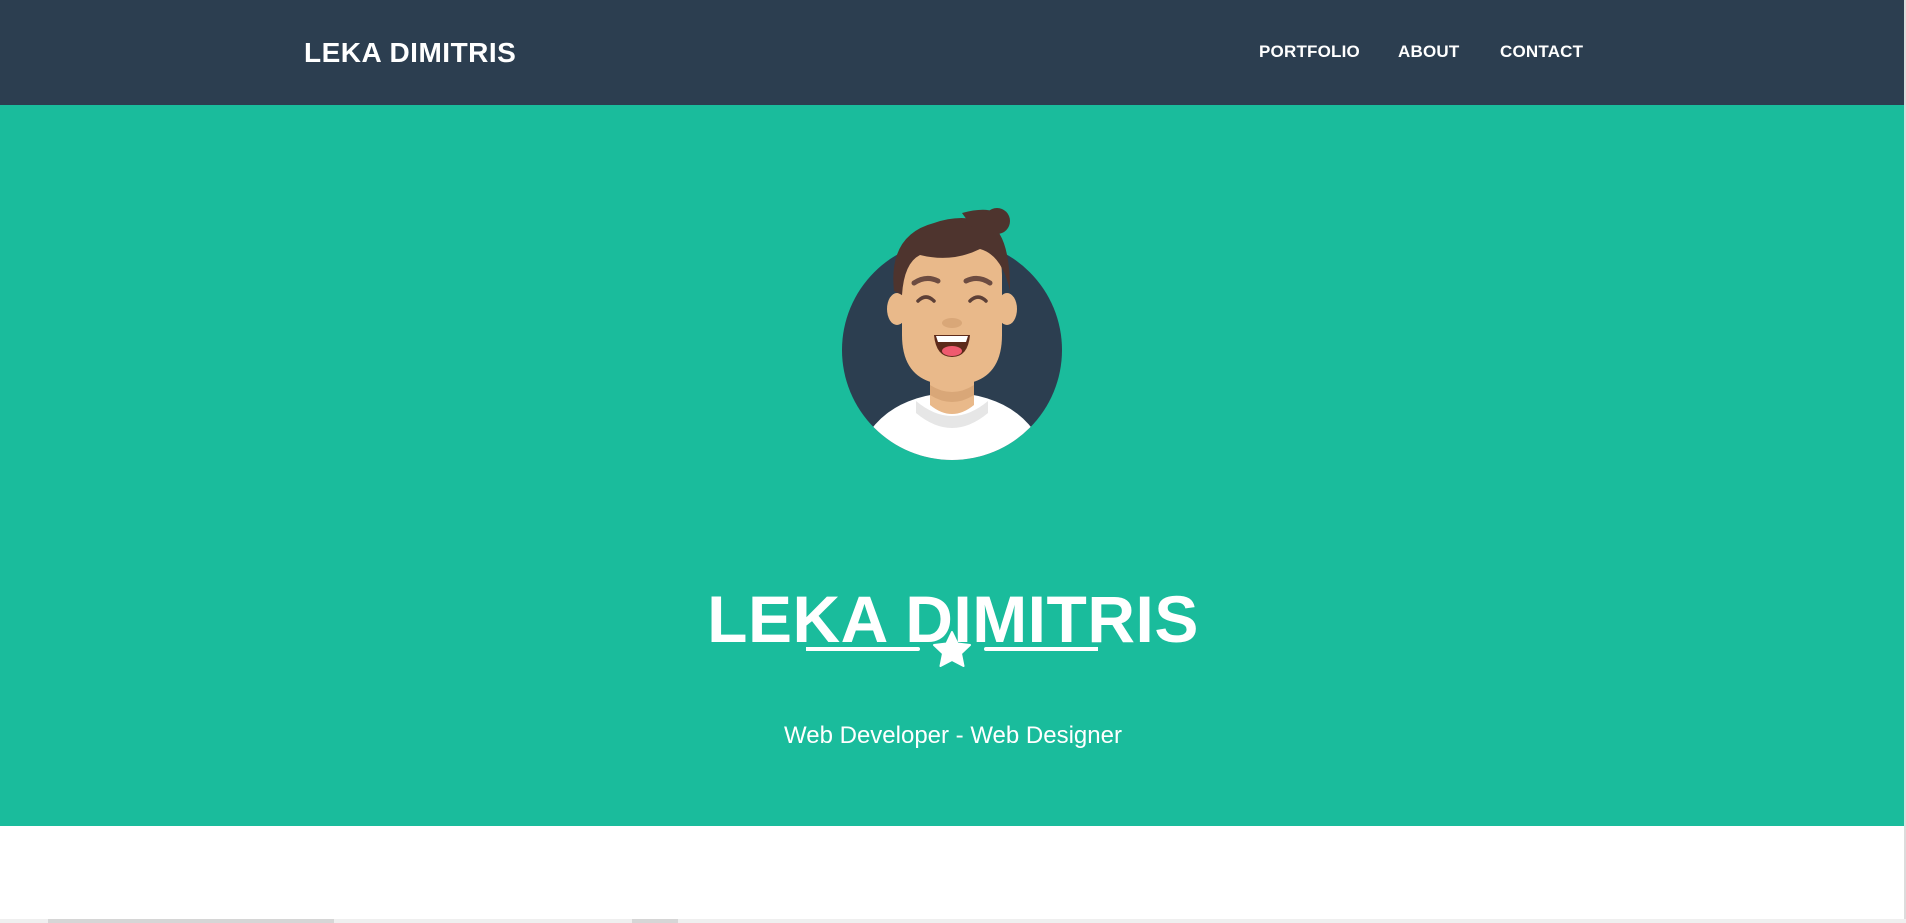  Describe the element at coordinates (953, 921) in the screenshot. I see `horizontal-scrollbar` at that location.